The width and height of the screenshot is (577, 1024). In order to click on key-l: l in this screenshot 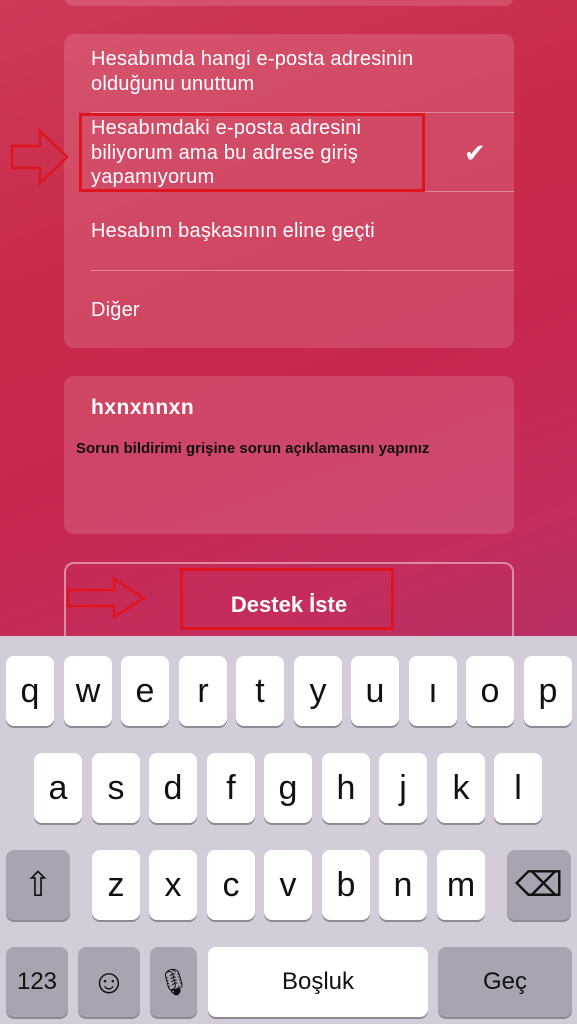, I will do `click(518, 788)`.